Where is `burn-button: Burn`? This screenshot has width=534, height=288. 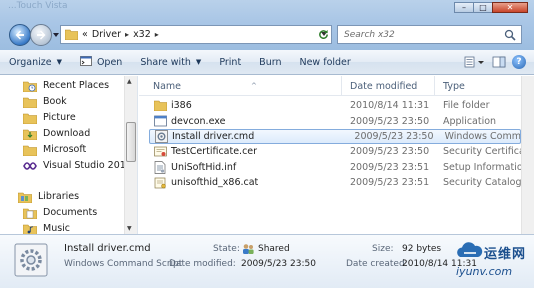
burn-button: Burn is located at coordinates (270, 62).